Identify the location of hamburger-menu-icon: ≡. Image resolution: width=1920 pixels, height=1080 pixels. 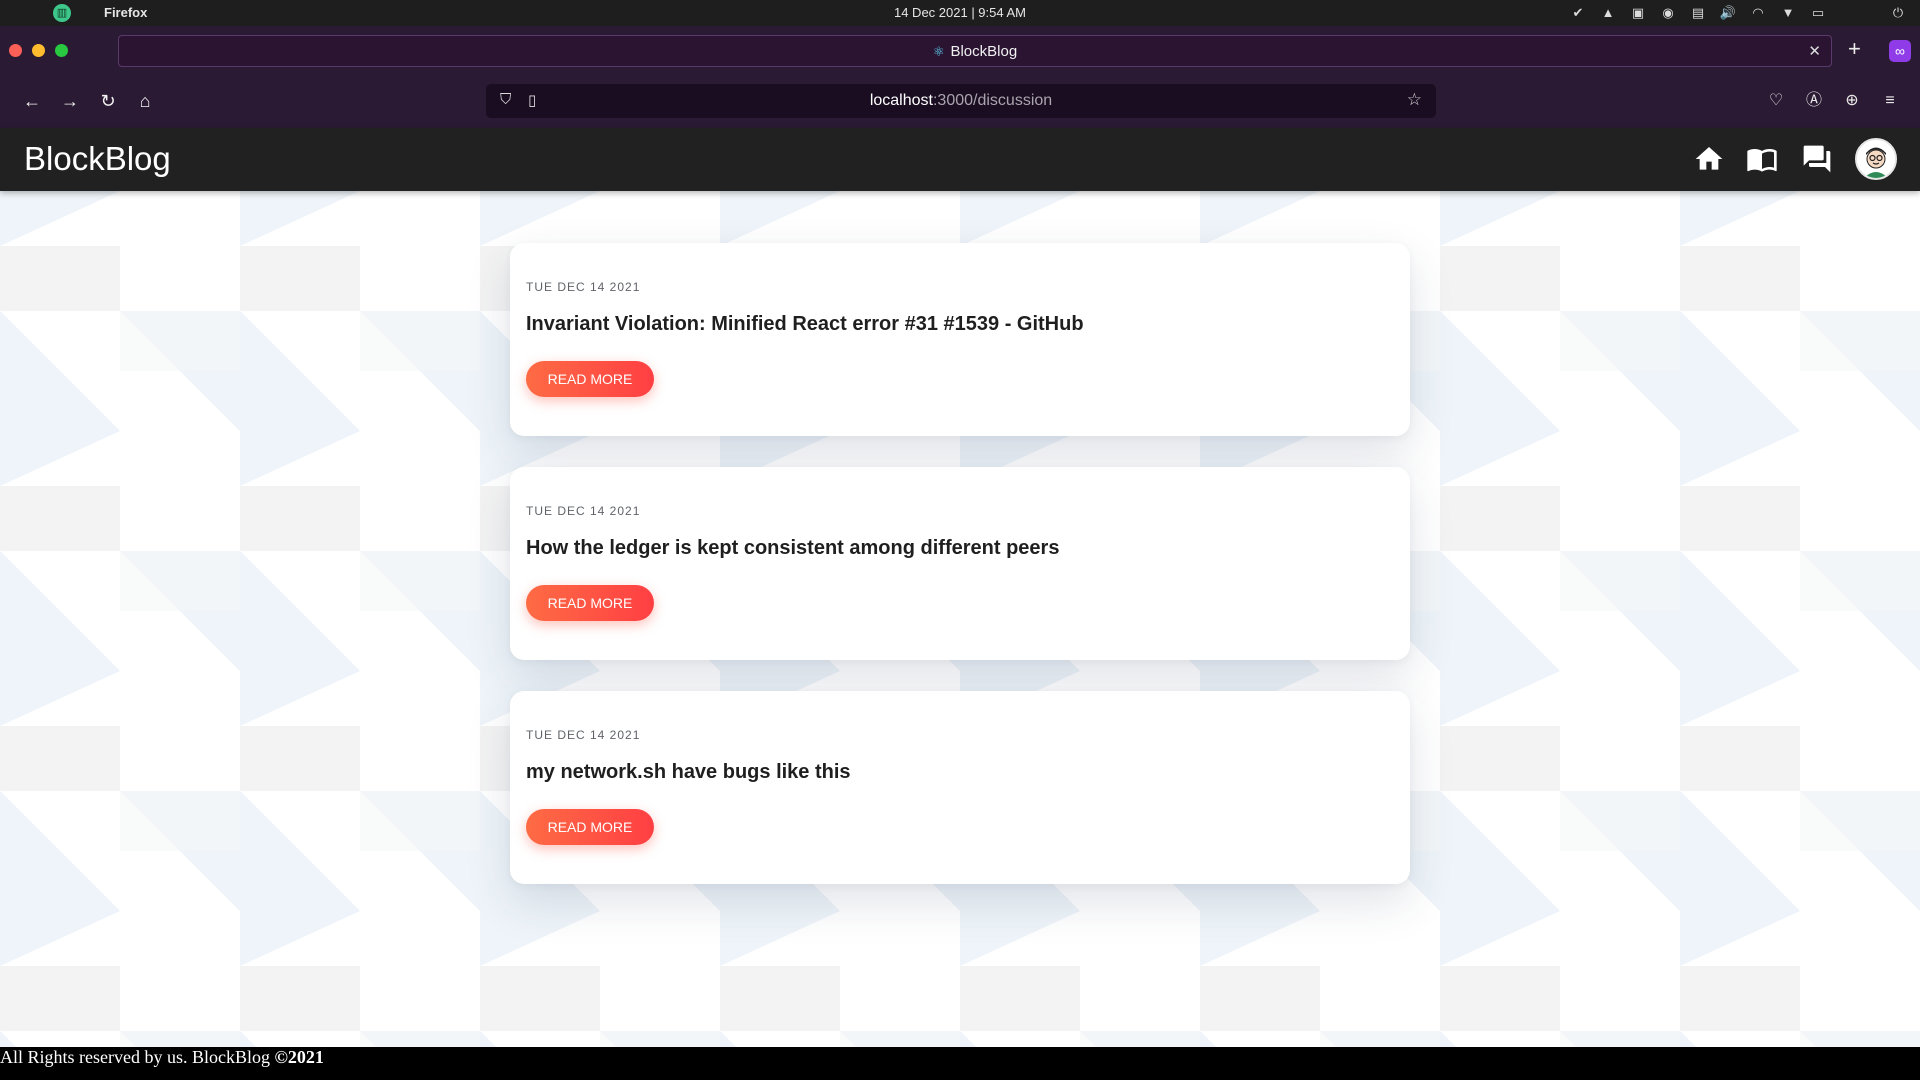
(1890, 101).